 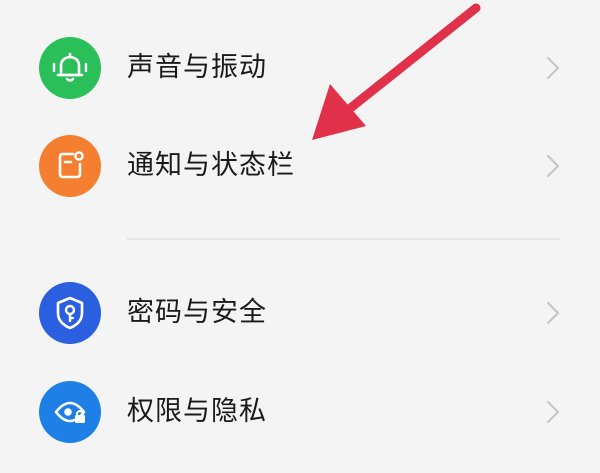 What do you see at coordinates (197, 411) in the screenshot?
I see `settings-item-label: 权限与隐私` at bounding box center [197, 411].